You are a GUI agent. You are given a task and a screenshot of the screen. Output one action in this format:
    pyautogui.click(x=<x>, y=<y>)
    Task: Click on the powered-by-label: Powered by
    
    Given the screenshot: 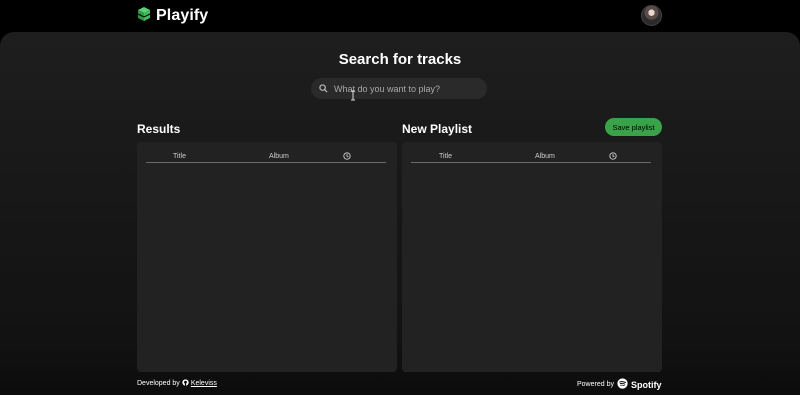 What is the action you would take?
    pyautogui.click(x=595, y=384)
    